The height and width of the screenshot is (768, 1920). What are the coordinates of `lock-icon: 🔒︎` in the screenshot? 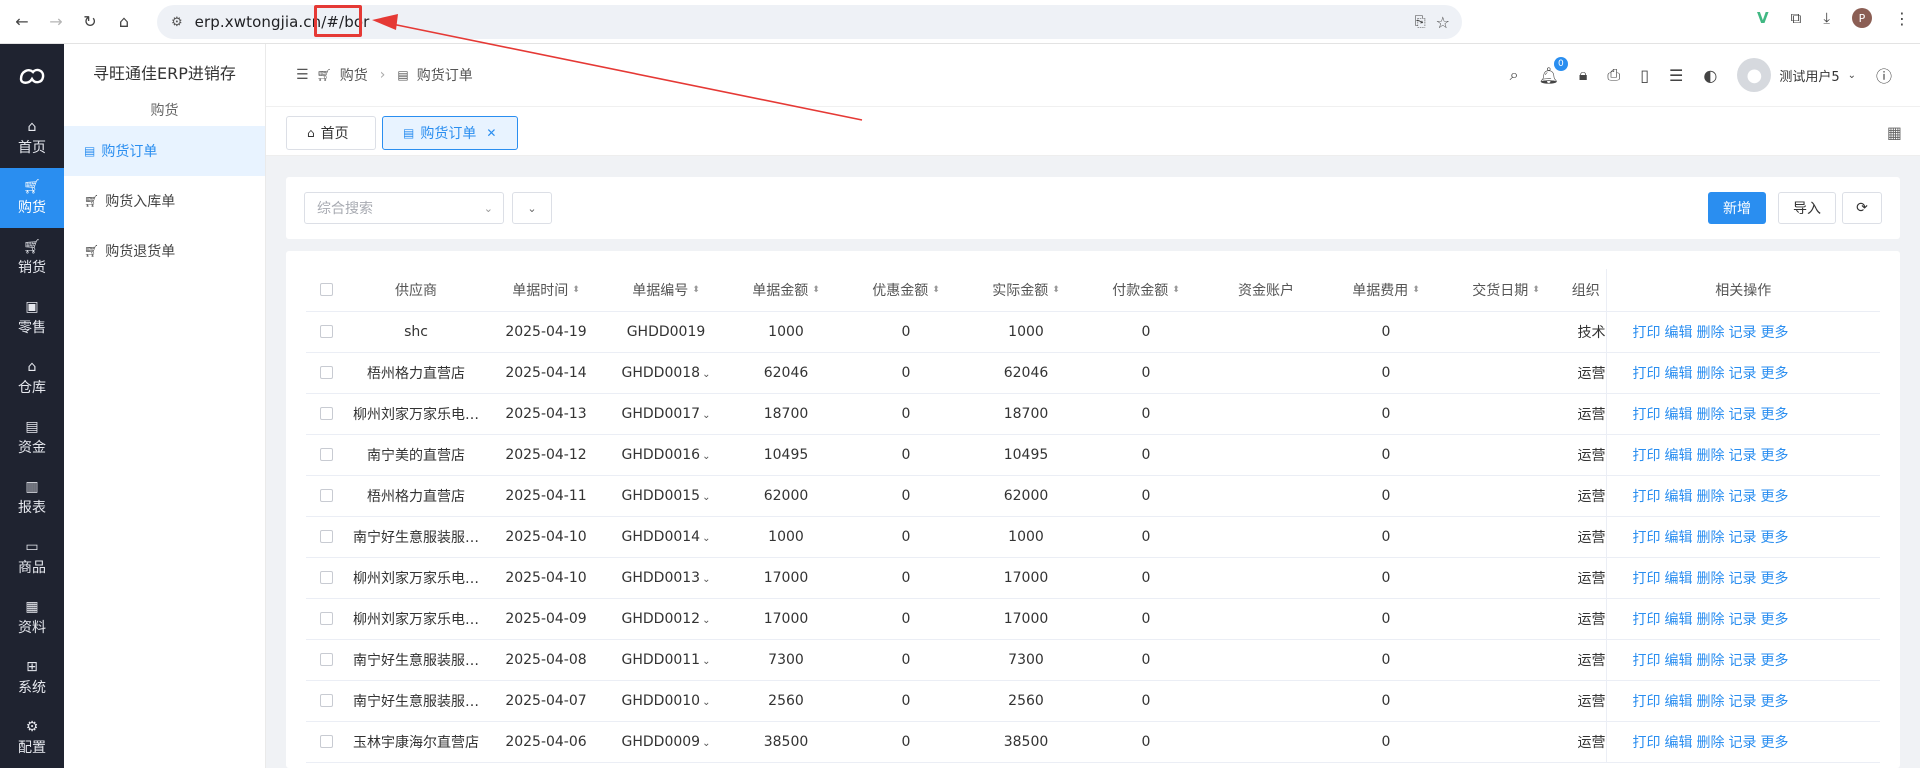 It's located at (1583, 75).